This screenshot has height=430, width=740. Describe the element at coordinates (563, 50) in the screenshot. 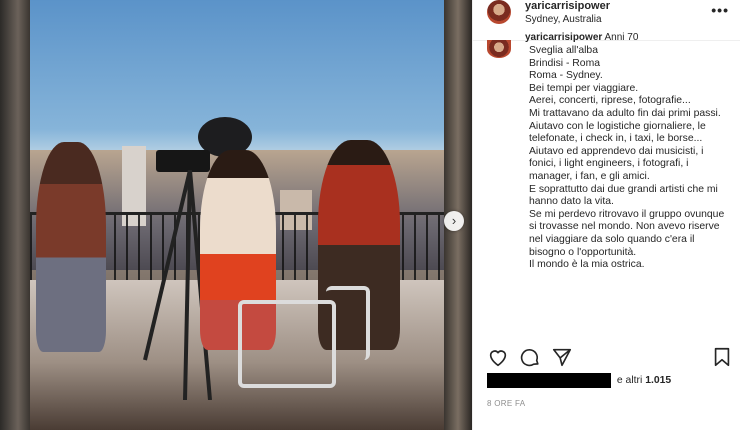

I see `caption-line: Sveglia all'alba` at that location.